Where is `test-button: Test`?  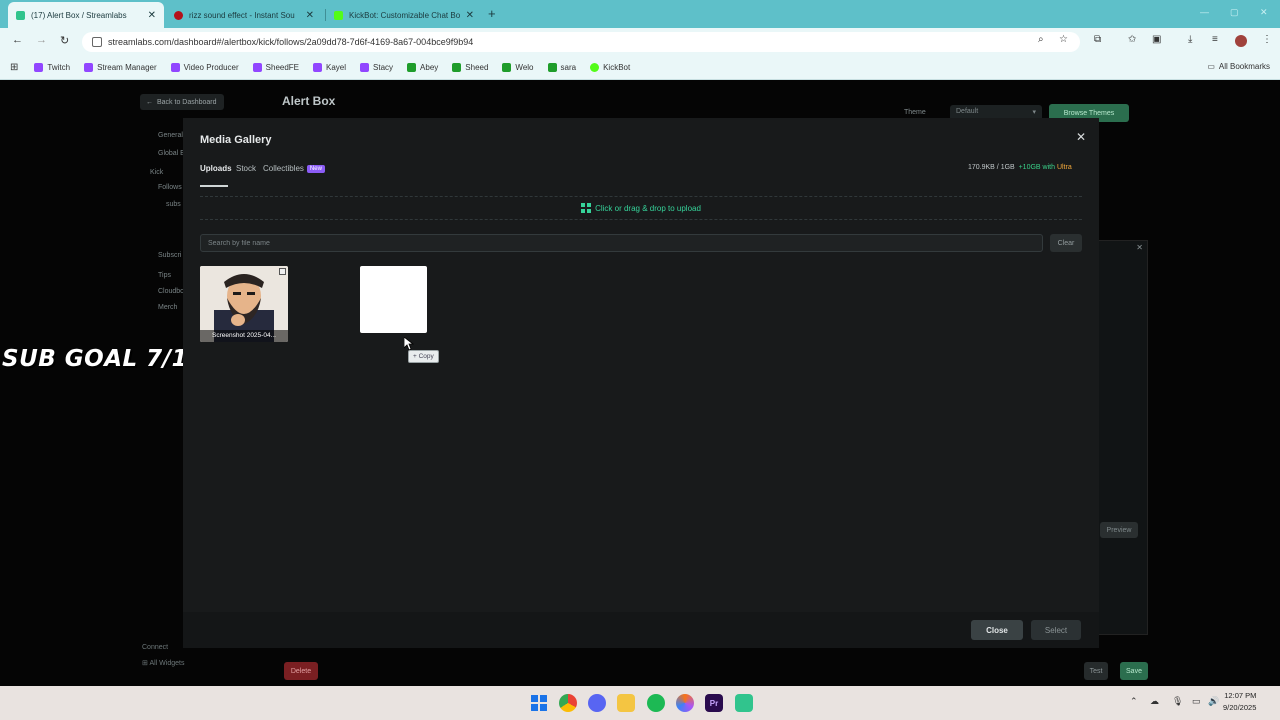 test-button: Test is located at coordinates (1096, 671).